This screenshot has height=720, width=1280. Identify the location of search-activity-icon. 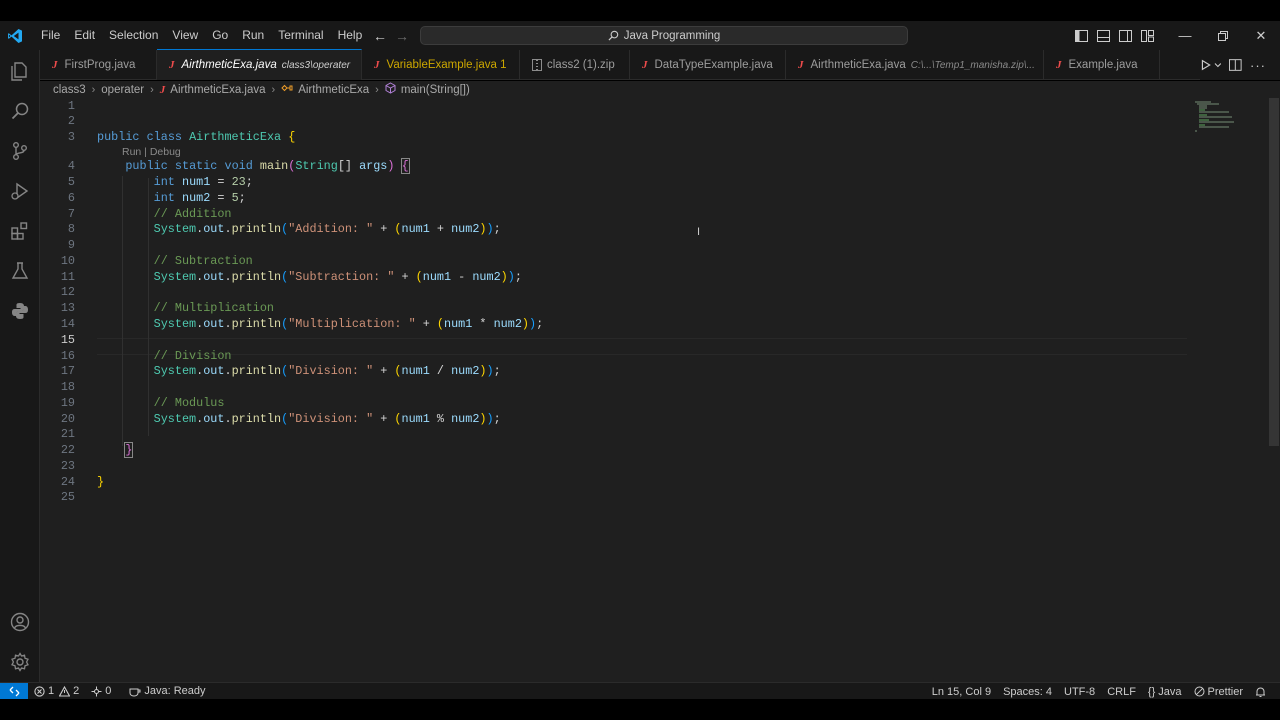
(20, 111).